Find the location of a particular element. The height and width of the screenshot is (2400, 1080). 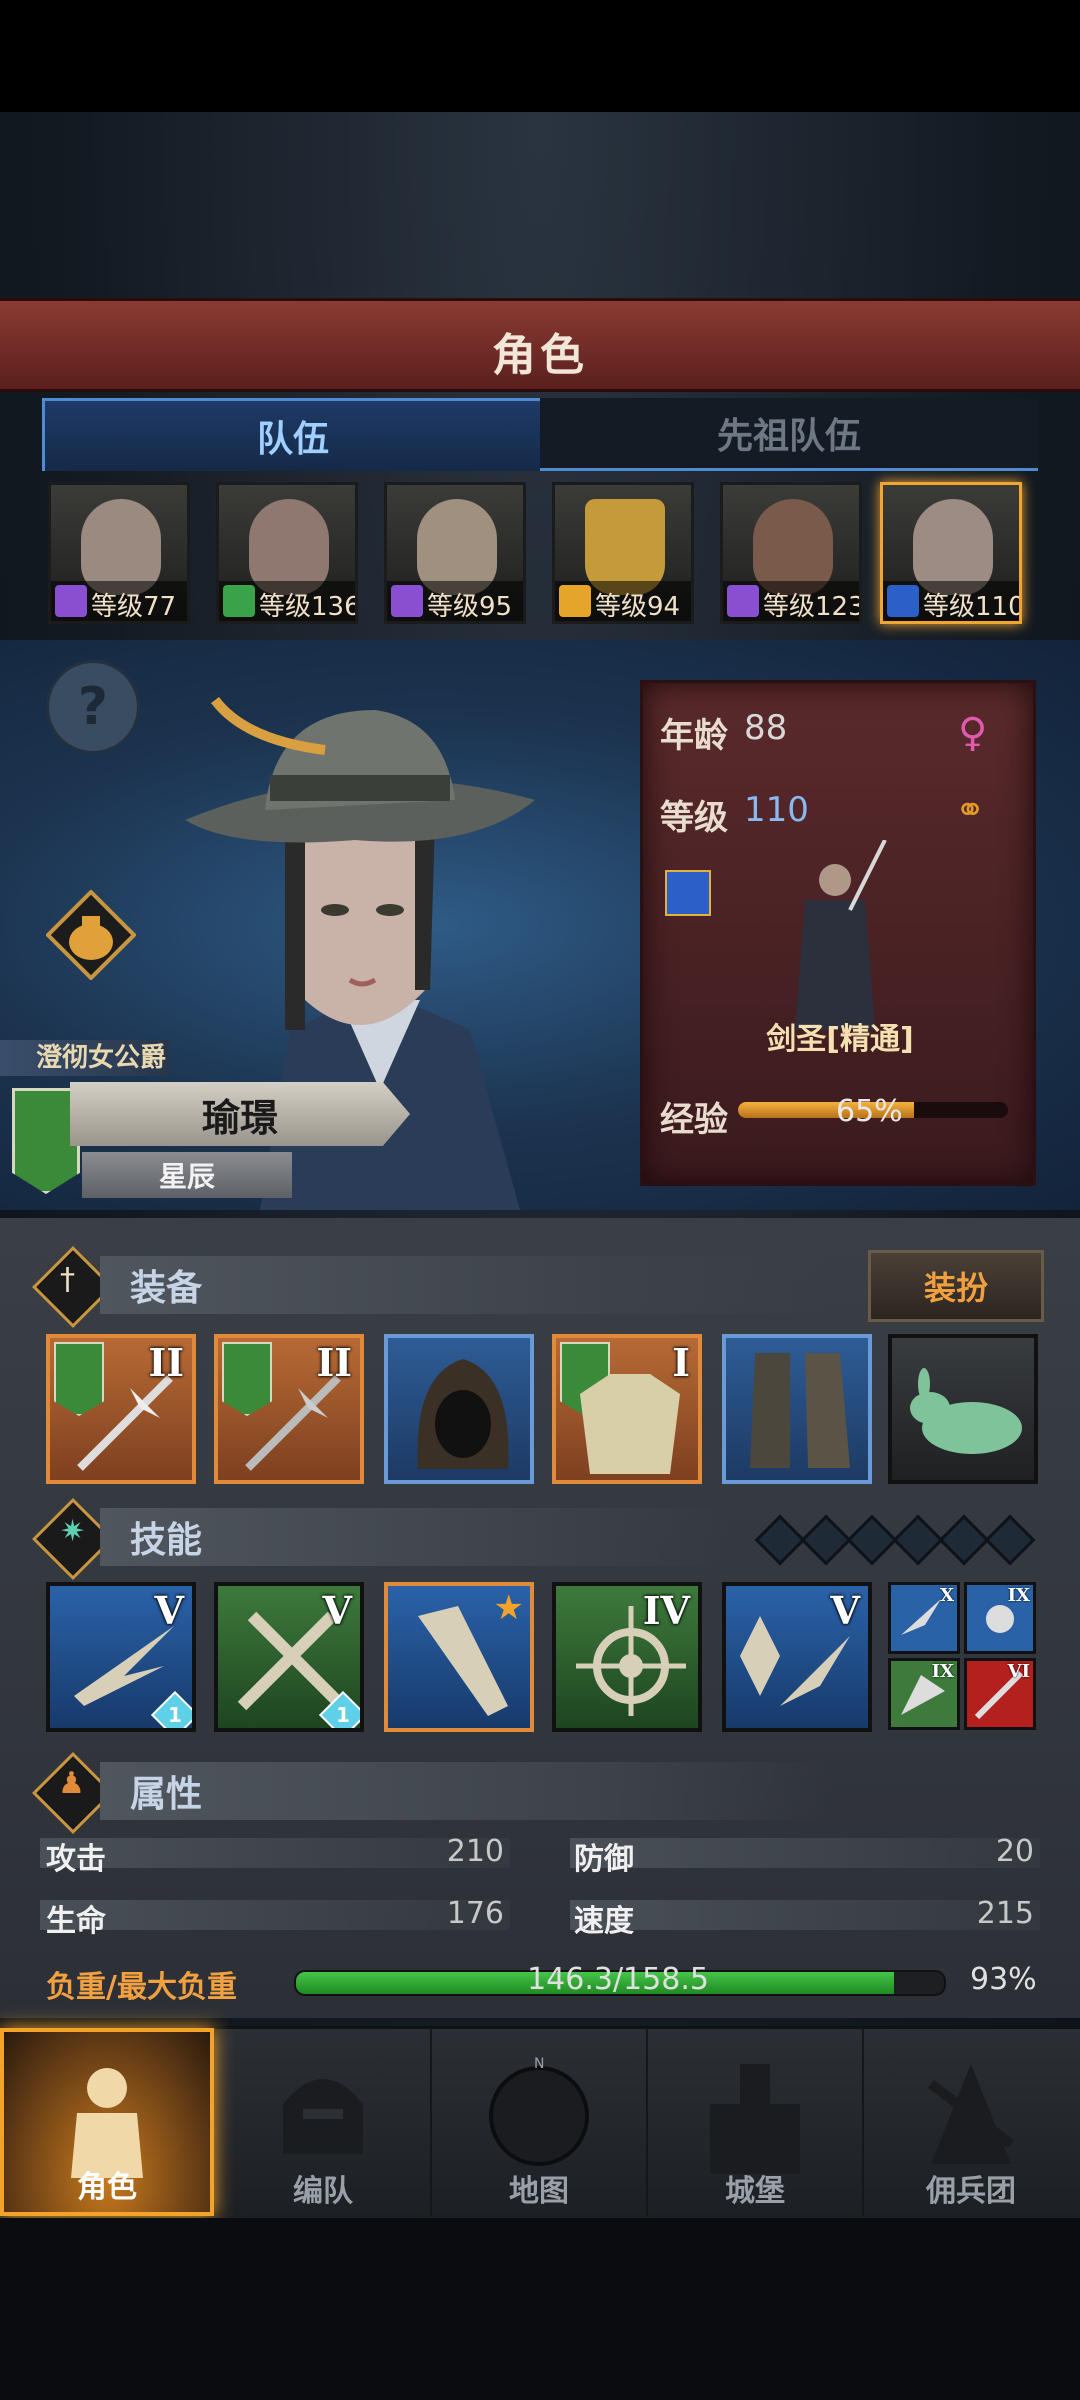

equip-slot-boots is located at coordinates (797, 1409).